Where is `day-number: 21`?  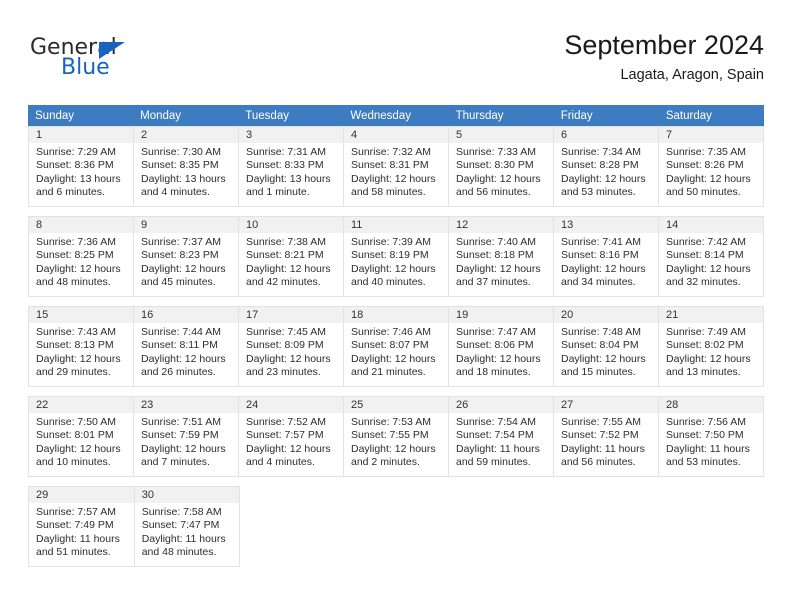 day-number: 21 is located at coordinates (711, 314).